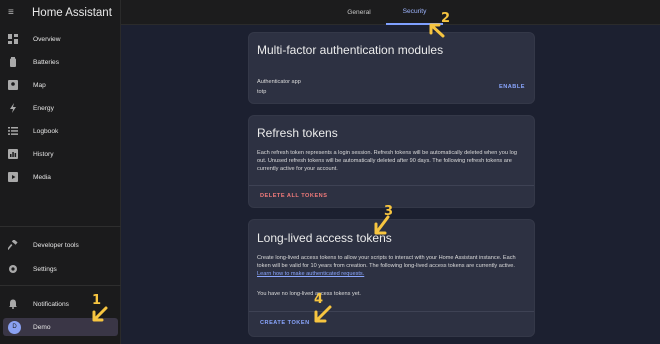  I want to click on tab-bar: General Security, so click(390, 12).